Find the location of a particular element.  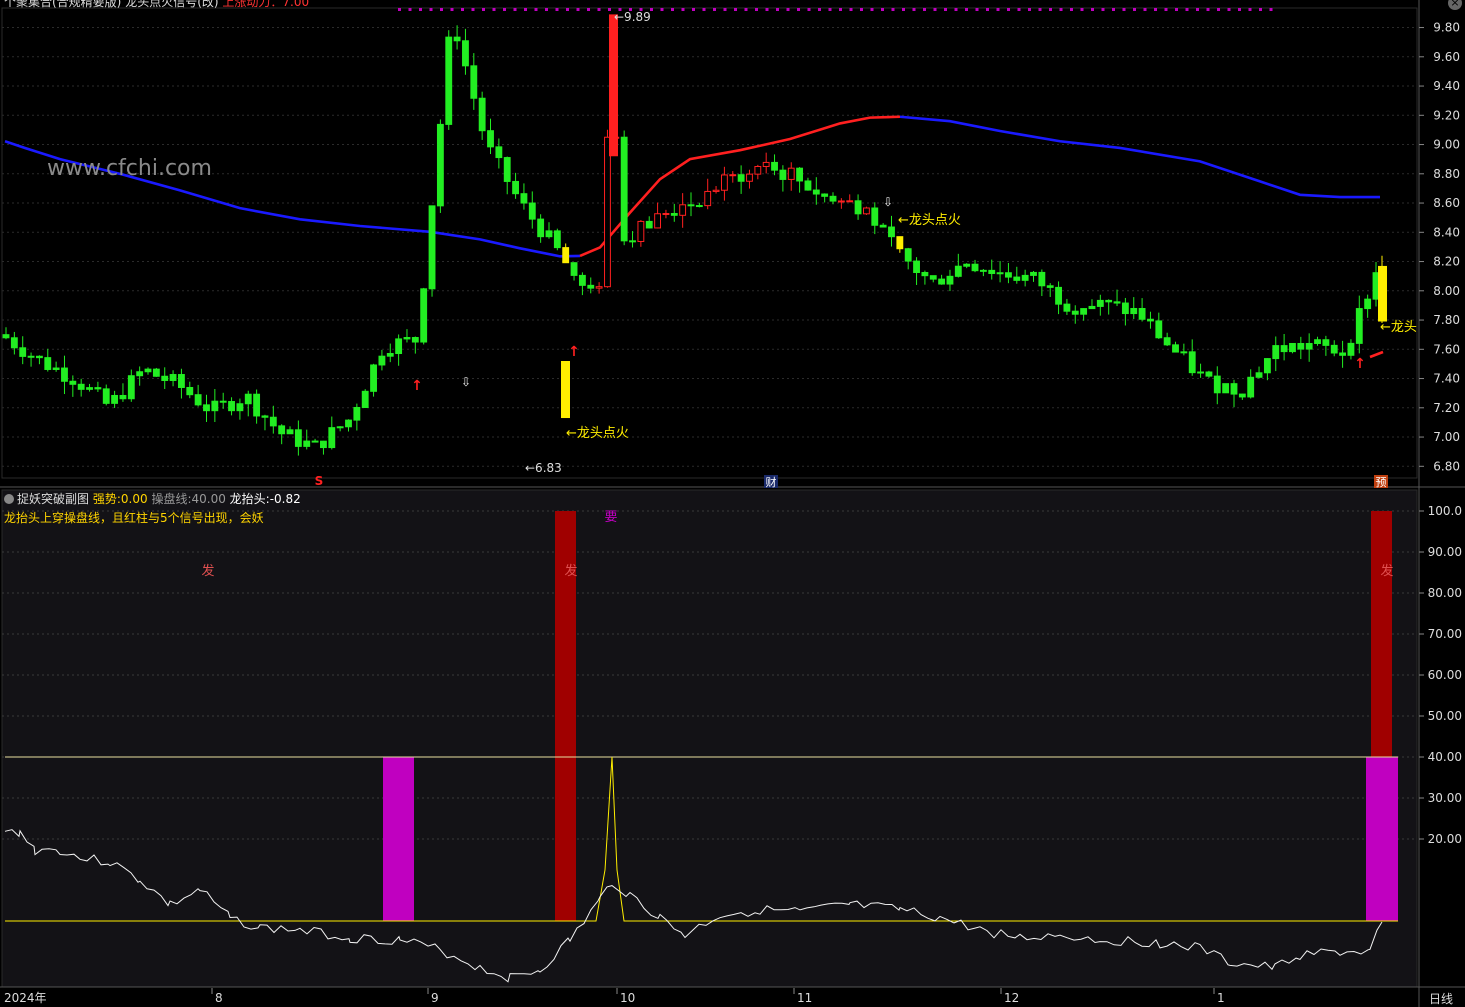

price-tick-label: 9.80 is located at coordinates (1446, 28).